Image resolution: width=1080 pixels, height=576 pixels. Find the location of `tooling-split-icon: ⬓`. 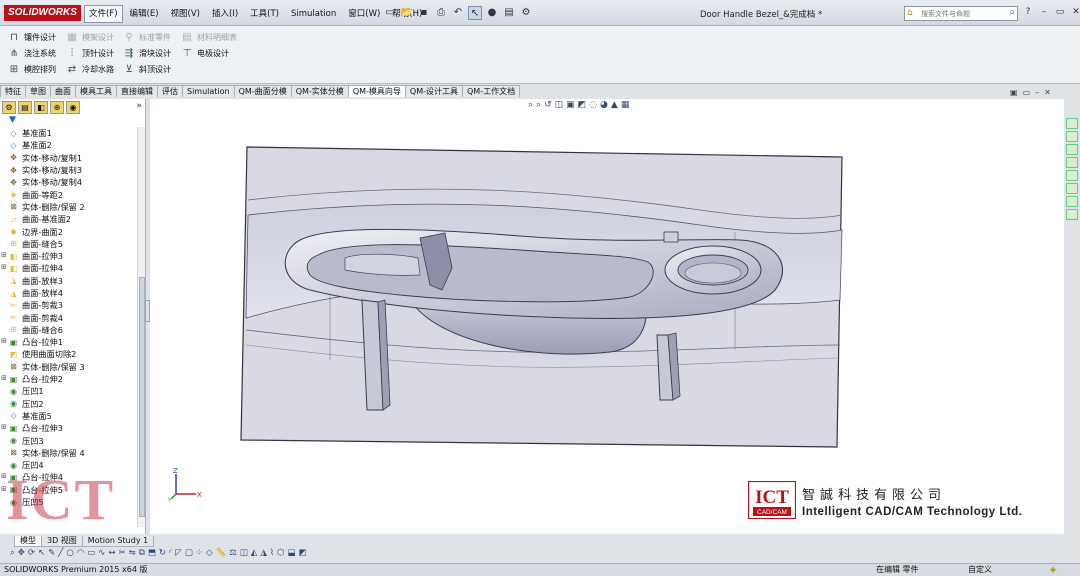

tooling-split-icon: ⬓ is located at coordinates (291, 555).